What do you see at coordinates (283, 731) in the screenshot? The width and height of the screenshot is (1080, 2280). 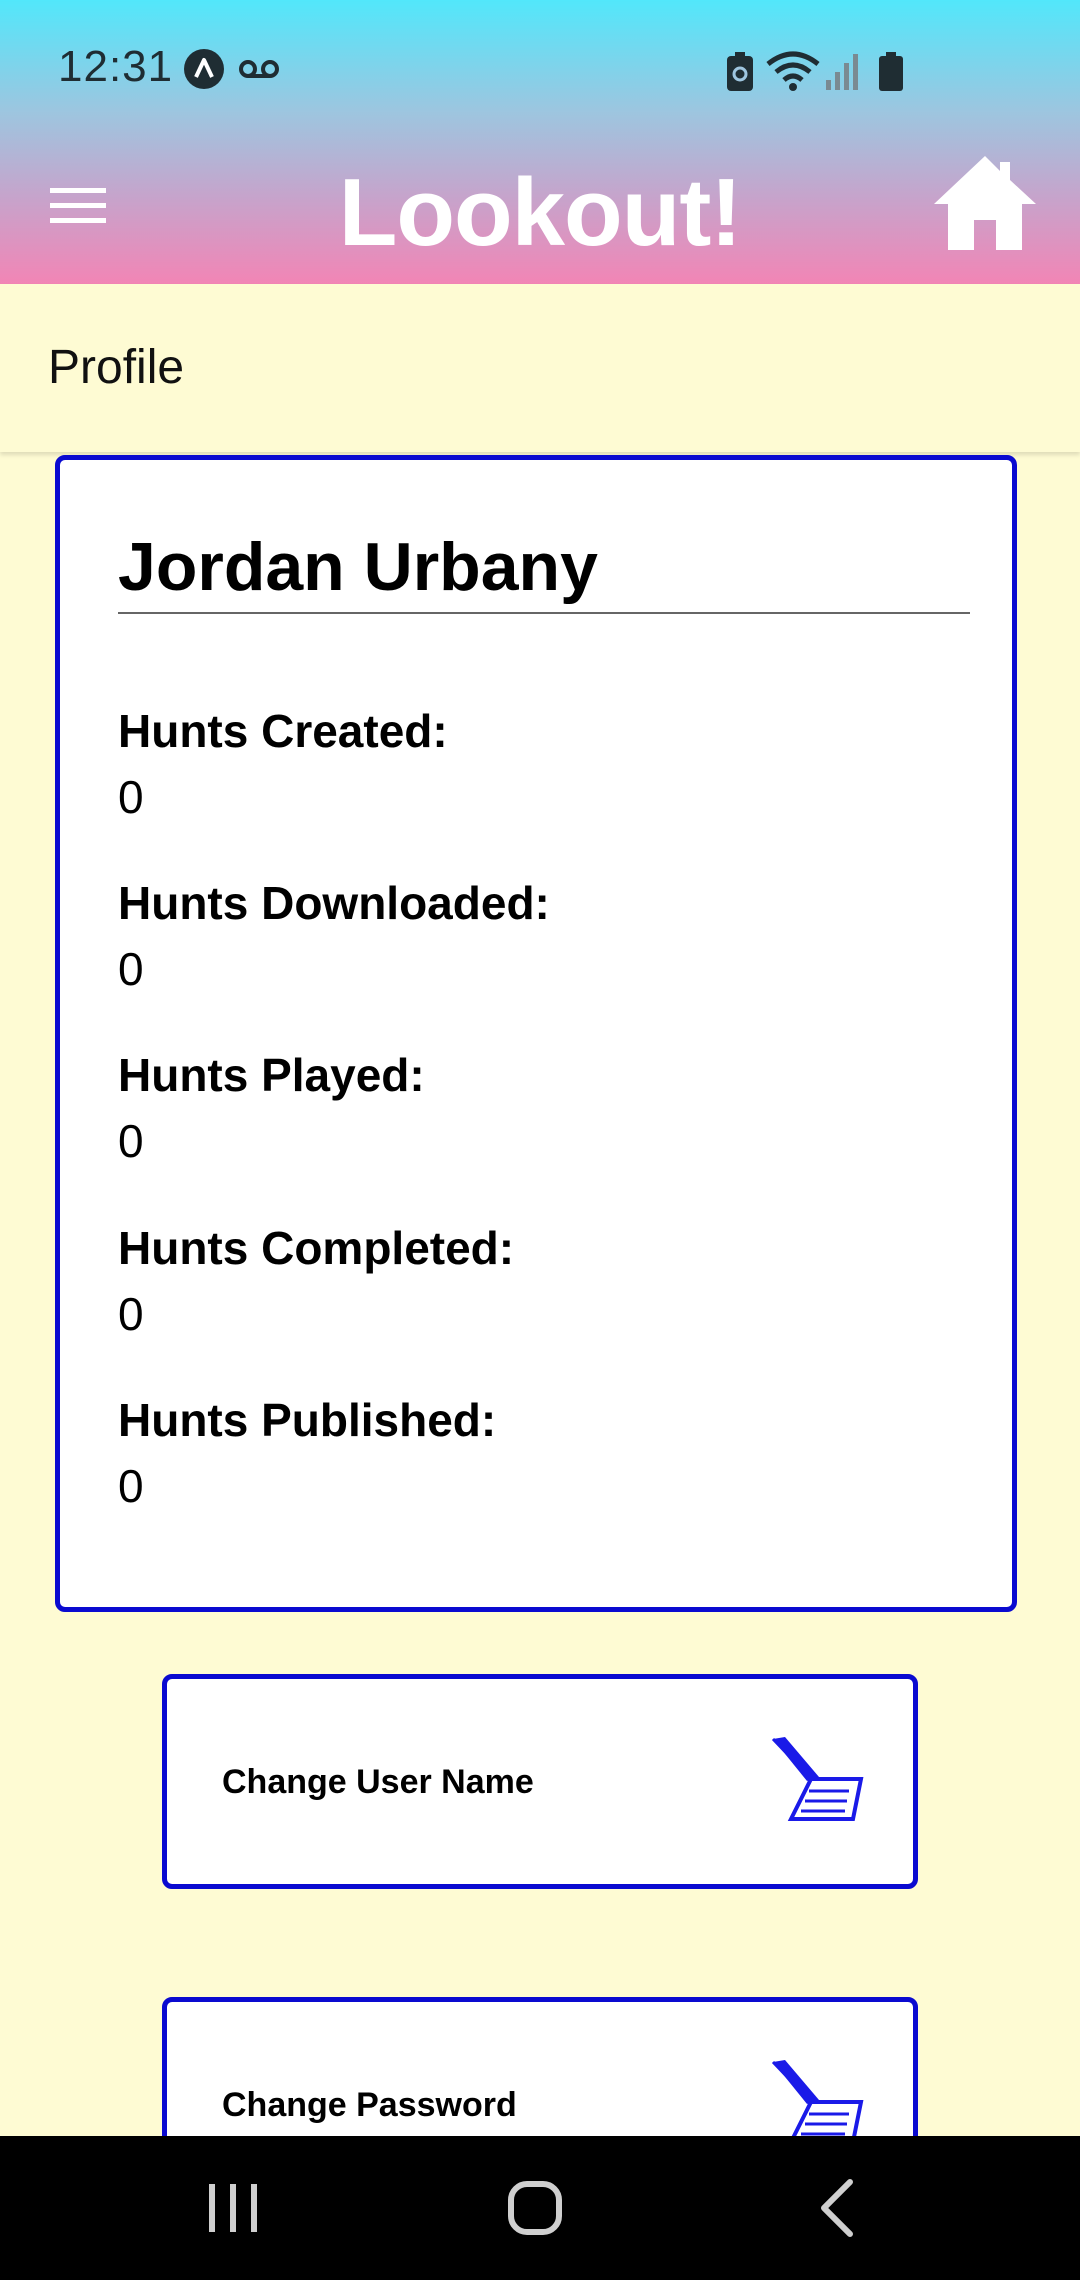 I see `hunts-created-label: Hunts Created:` at bounding box center [283, 731].